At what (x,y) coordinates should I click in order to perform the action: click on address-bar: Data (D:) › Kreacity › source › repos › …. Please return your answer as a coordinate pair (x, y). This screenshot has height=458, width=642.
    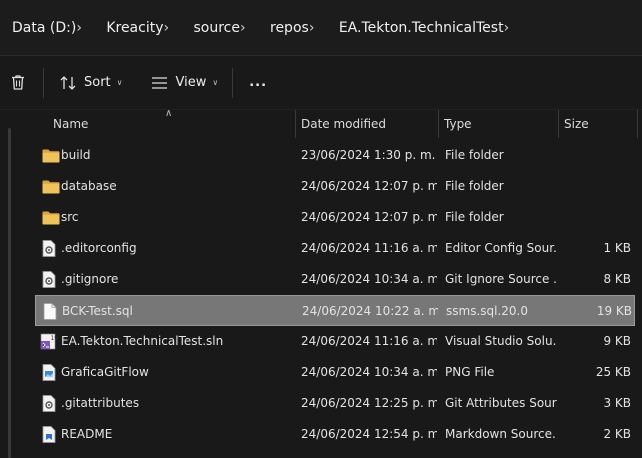
    Looking at the image, I should click on (321, 28).